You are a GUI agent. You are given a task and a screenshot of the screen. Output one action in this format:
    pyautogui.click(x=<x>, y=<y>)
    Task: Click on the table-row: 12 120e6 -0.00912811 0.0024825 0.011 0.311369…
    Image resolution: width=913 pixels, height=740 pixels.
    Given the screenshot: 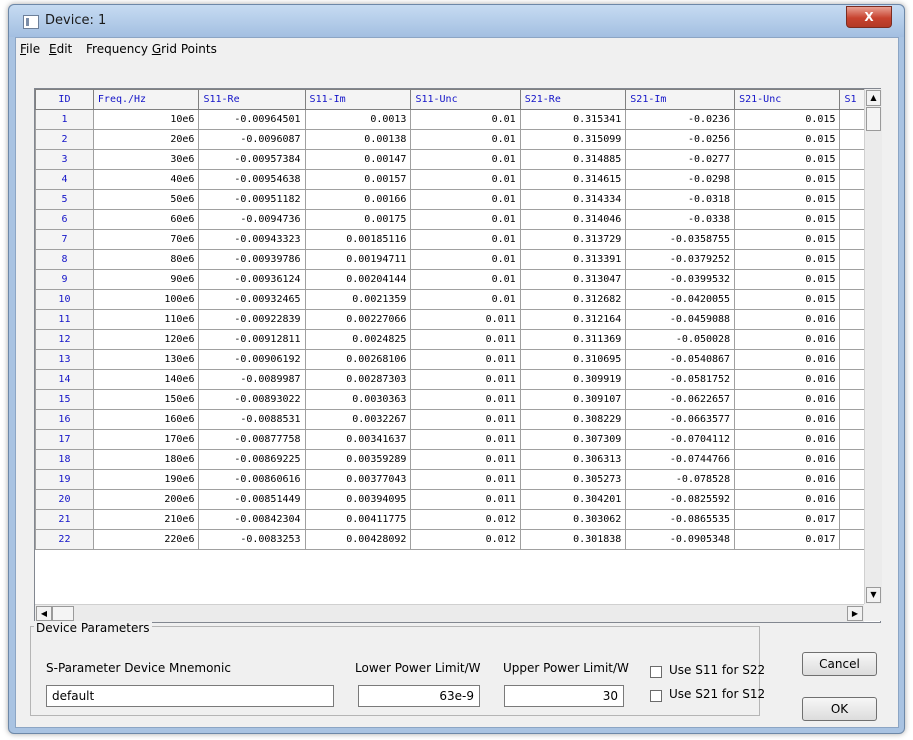 What is the action you would take?
    pyautogui.click(x=457, y=339)
    